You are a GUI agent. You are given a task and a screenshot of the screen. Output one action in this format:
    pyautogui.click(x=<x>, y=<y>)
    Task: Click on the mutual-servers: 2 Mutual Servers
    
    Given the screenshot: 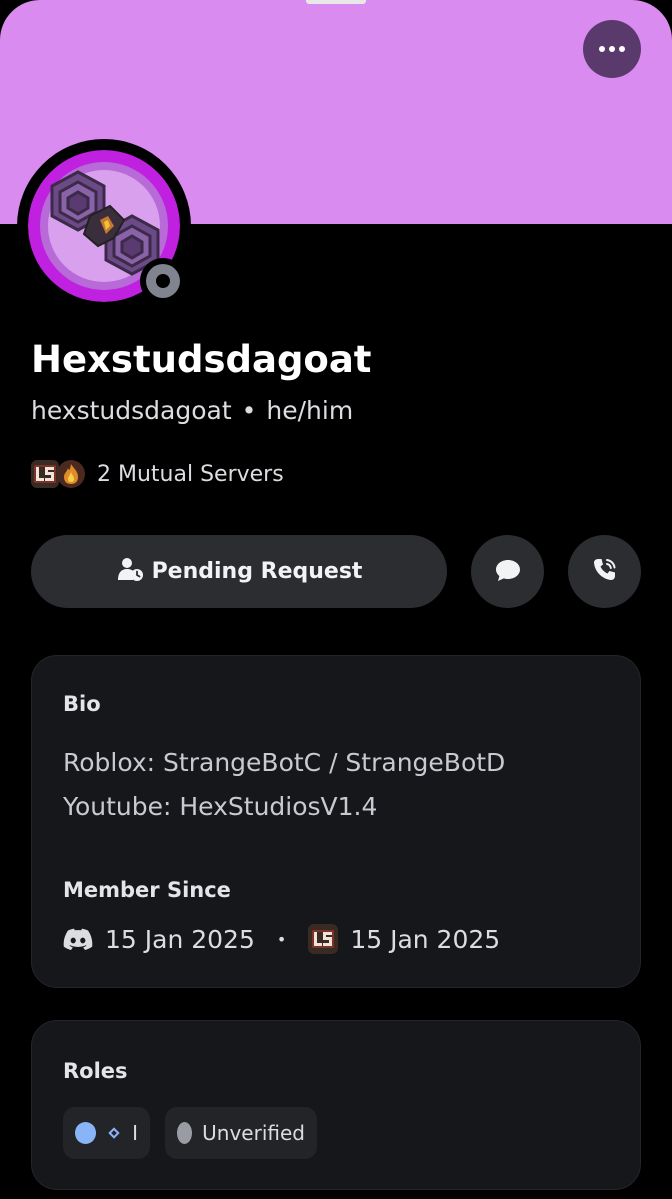 What is the action you would take?
    pyautogui.click(x=157, y=474)
    